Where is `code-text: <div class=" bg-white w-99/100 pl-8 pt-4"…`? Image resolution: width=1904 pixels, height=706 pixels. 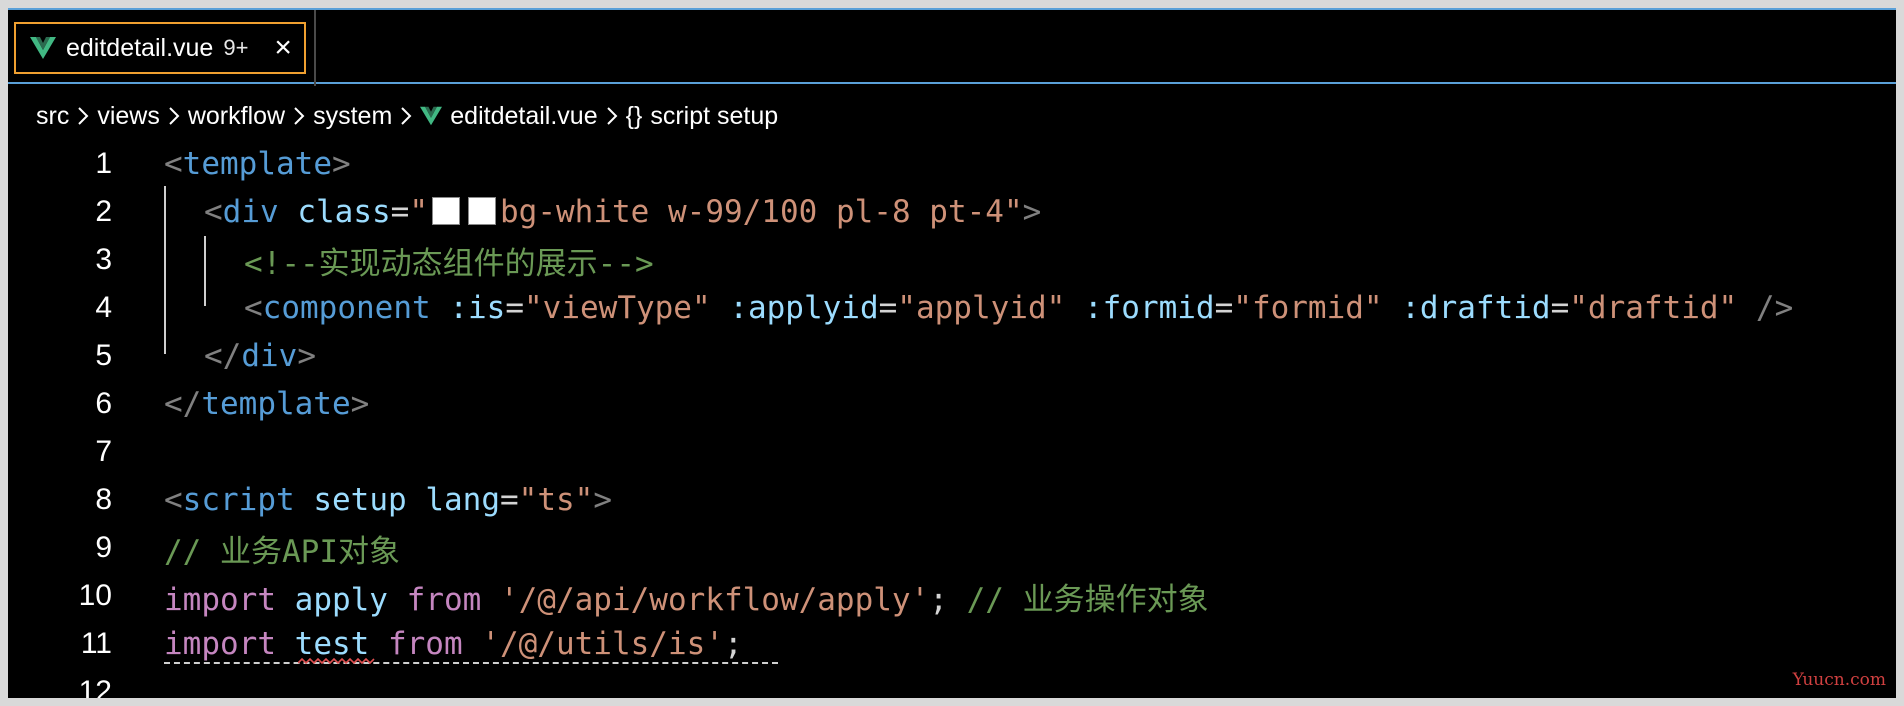 code-text: <div class=" bg-white w-99/100 pl-8 pt-4"… is located at coordinates (623, 212).